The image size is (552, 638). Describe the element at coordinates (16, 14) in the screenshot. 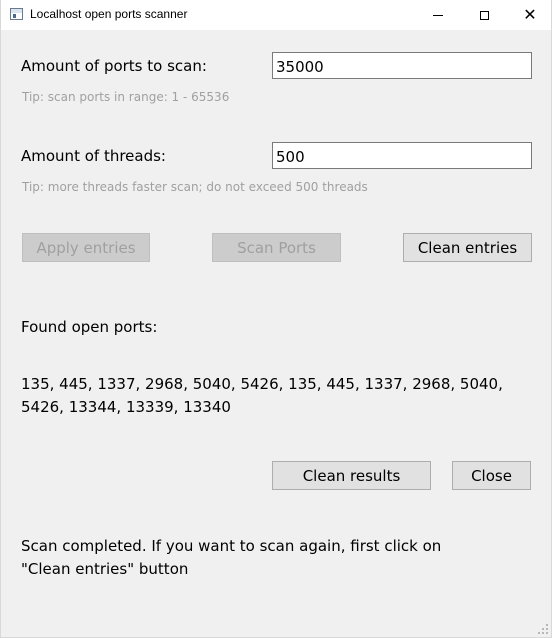

I see `app-icon` at that location.